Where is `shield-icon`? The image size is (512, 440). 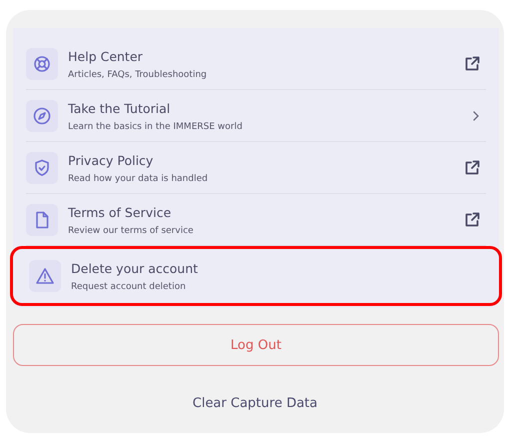
shield-icon is located at coordinates (42, 168).